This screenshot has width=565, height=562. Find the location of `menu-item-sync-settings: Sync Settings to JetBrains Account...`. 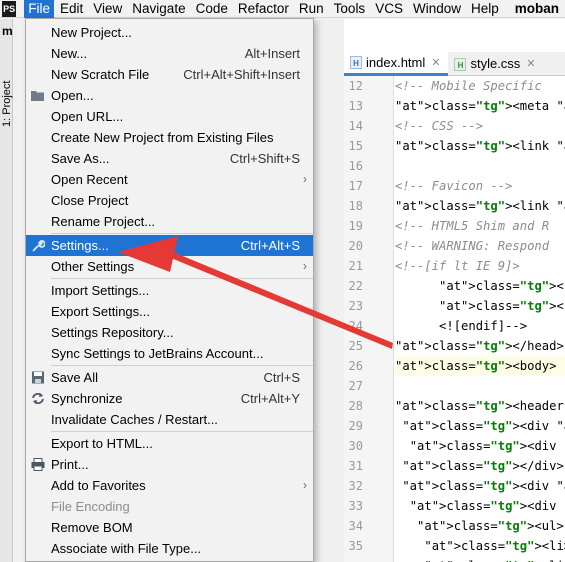

menu-item-sync-settings: Sync Settings to JetBrains Account... is located at coordinates (169, 353).